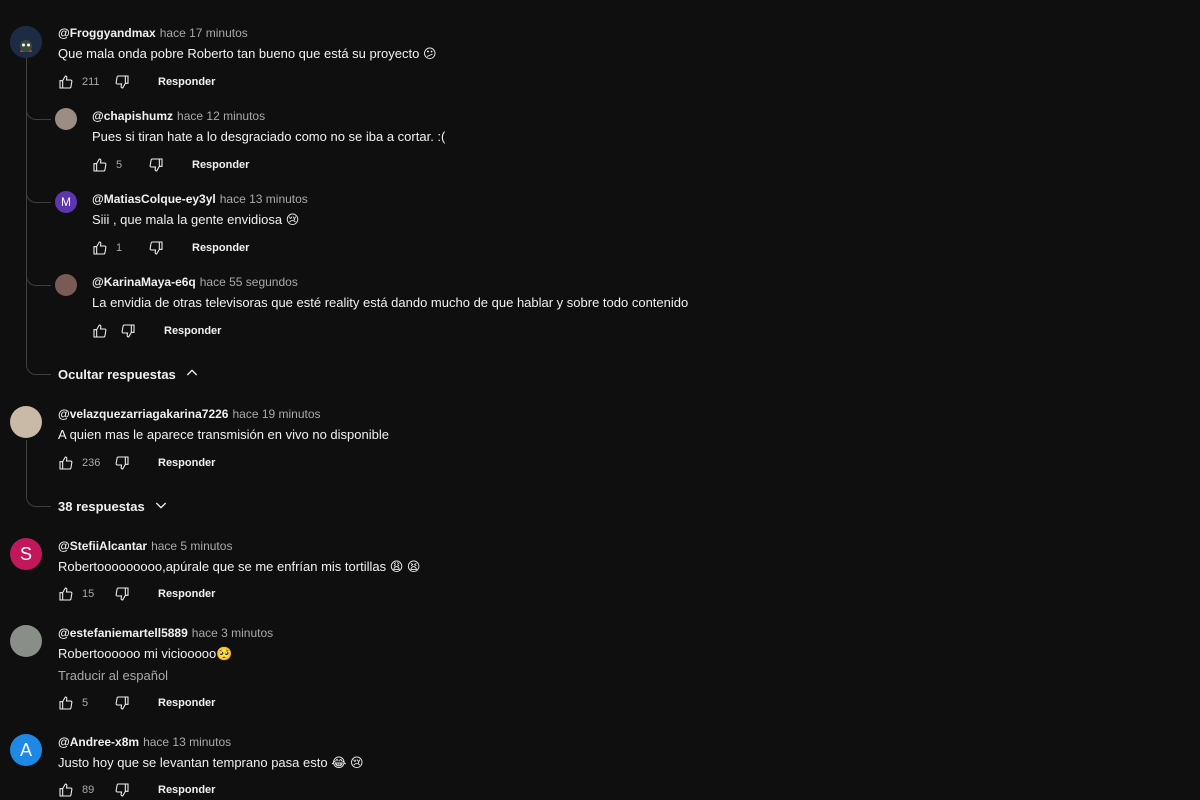  I want to click on chevron-down-icon, so click(157, 506).